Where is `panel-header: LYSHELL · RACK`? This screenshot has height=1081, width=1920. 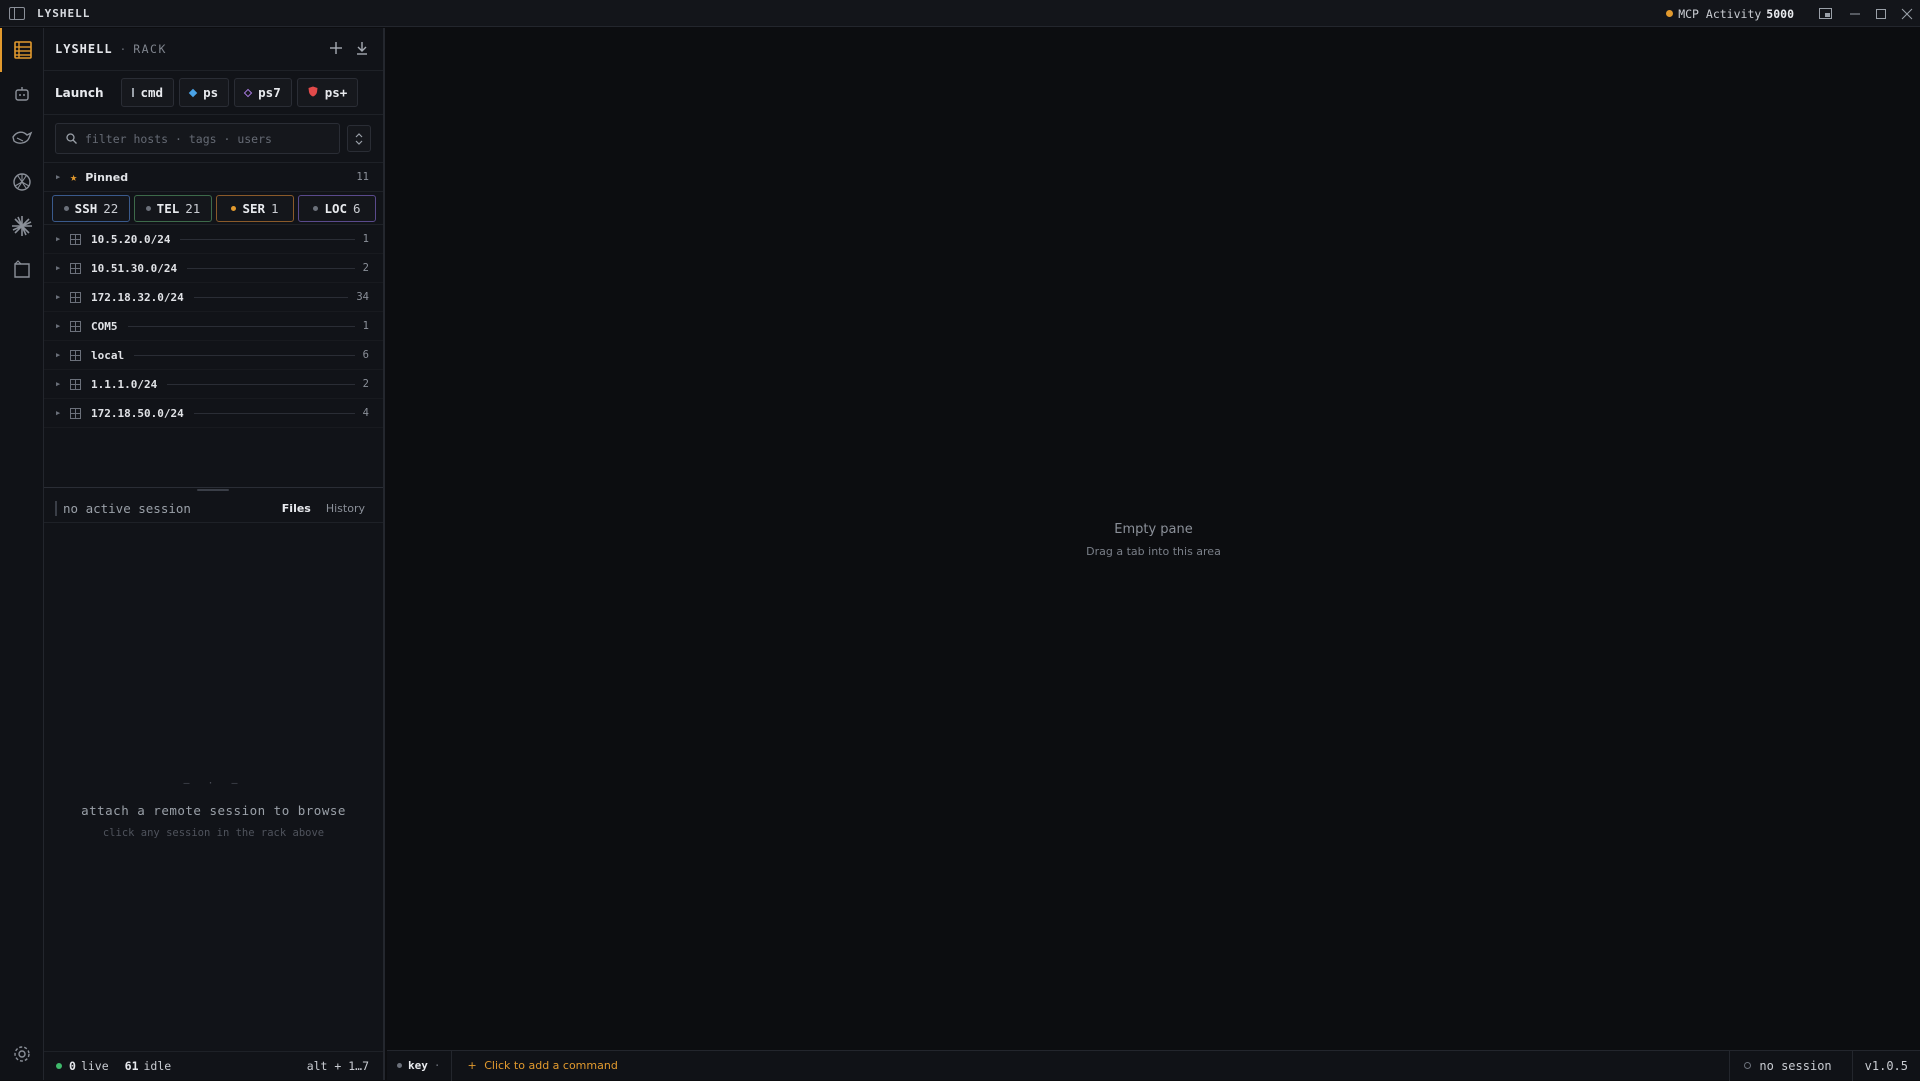
panel-header: LYSHELL · RACK is located at coordinates (213, 49).